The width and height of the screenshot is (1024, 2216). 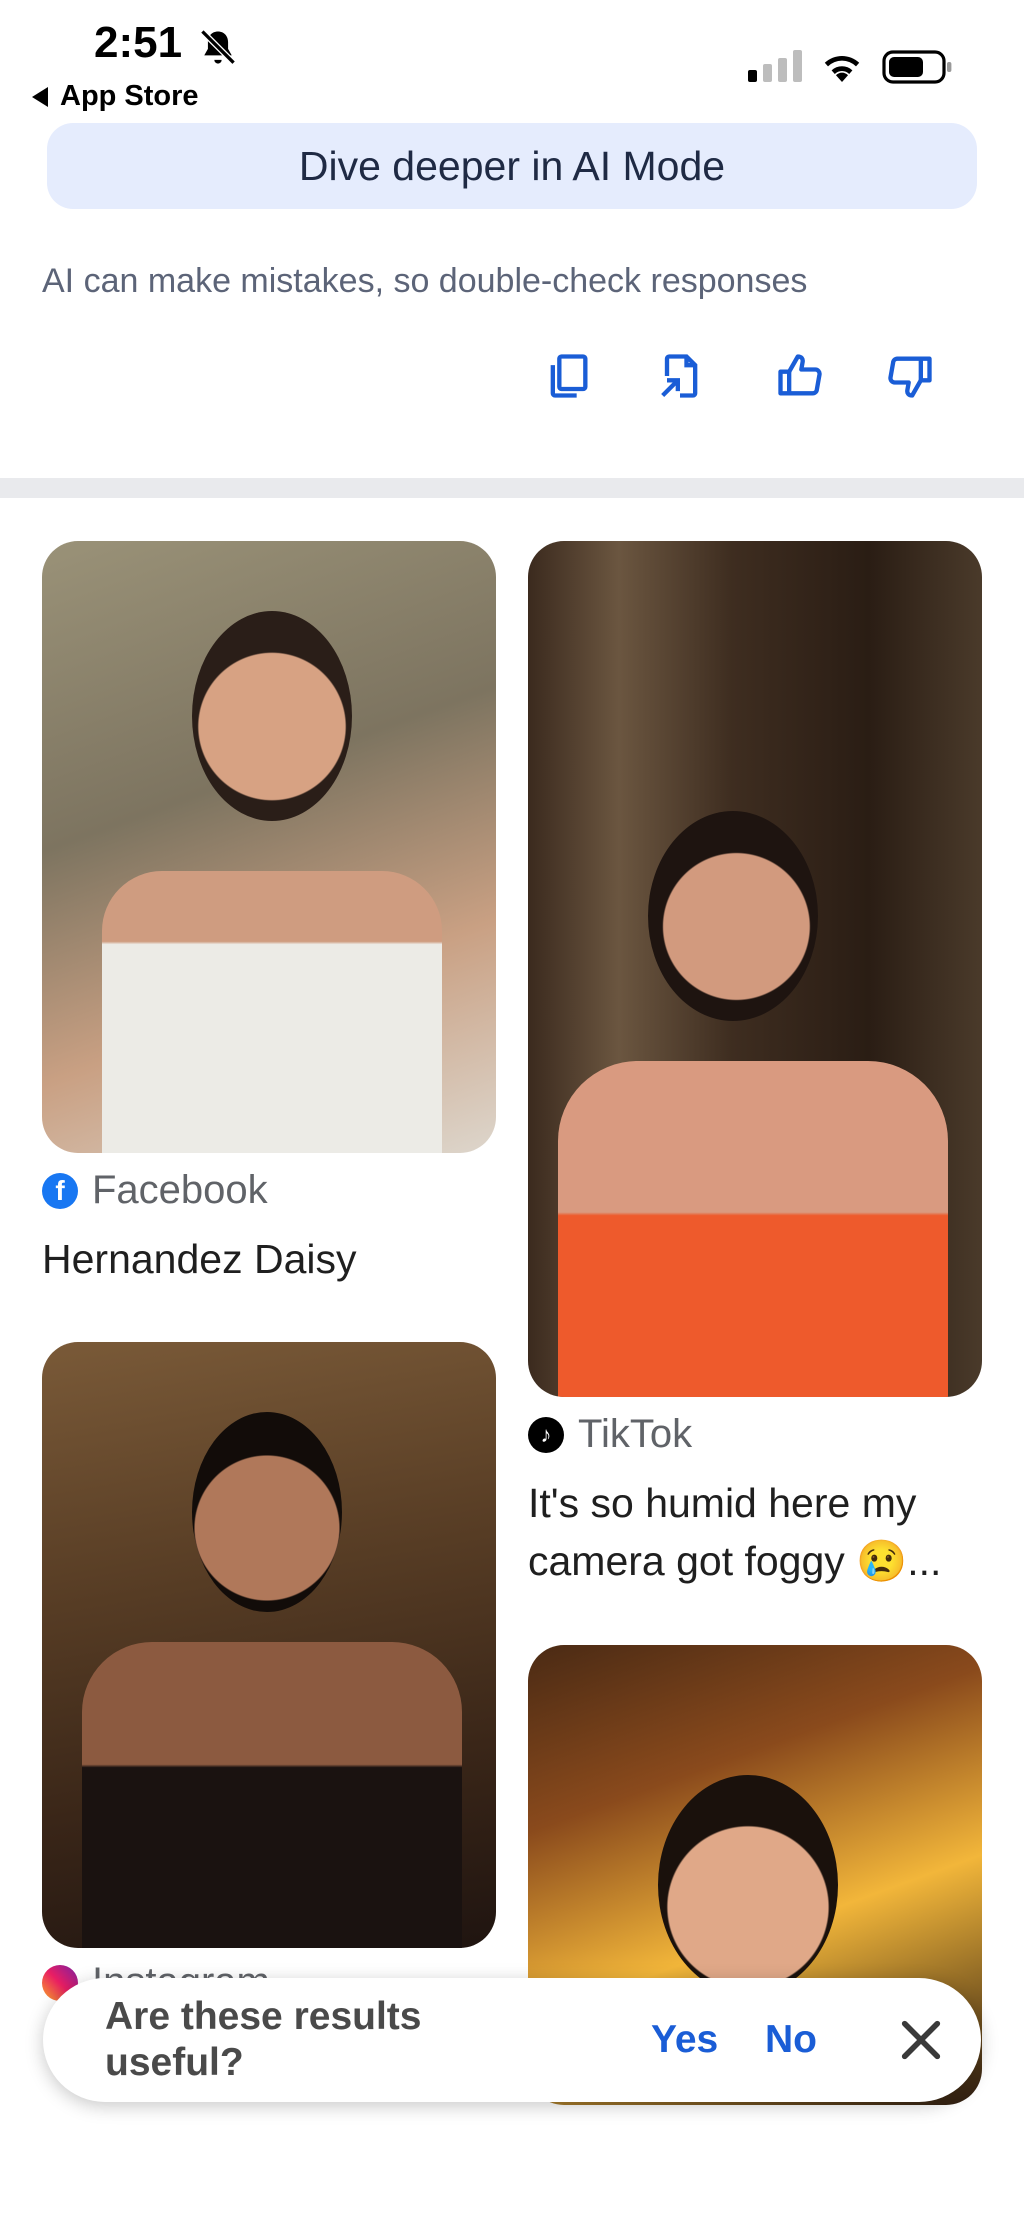 I want to click on thumbs-up-icon, so click(x=800, y=376).